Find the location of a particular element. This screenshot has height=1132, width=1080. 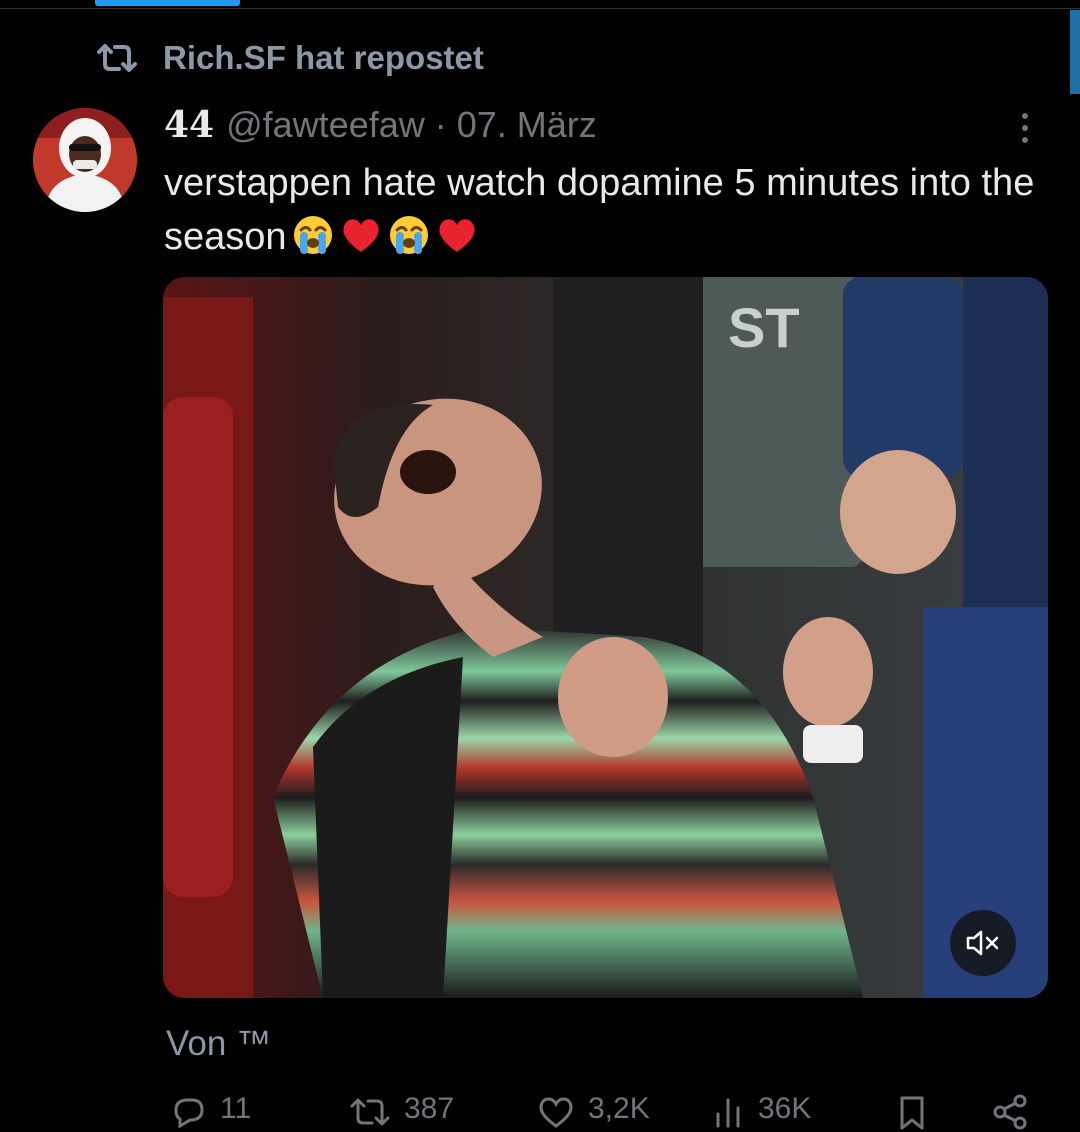

repost-count: 387 is located at coordinates (429, 1108).